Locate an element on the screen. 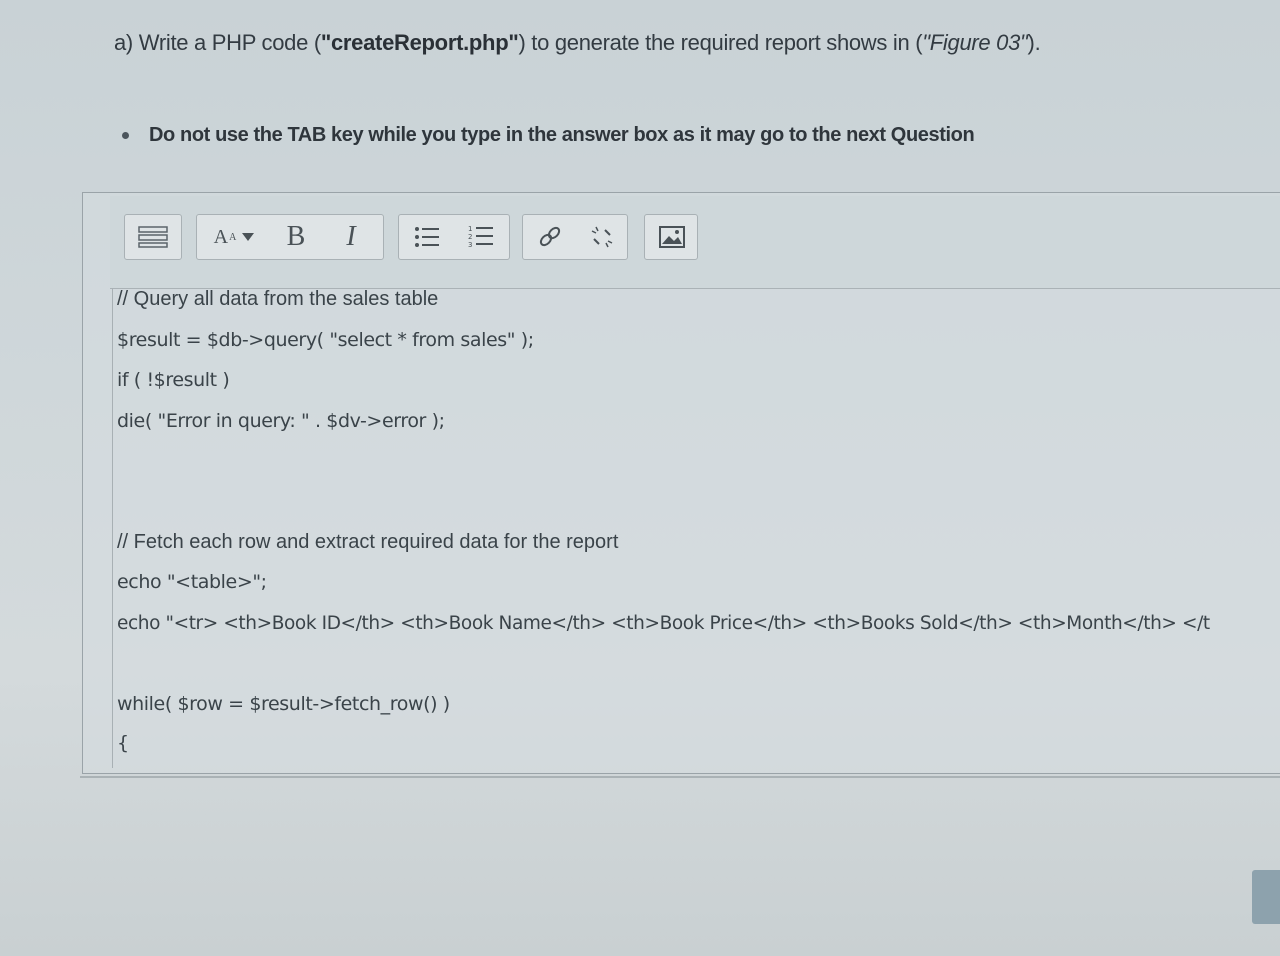 This screenshot has width=1280, height=956. code-line: { is located at coordinates (123, 743).